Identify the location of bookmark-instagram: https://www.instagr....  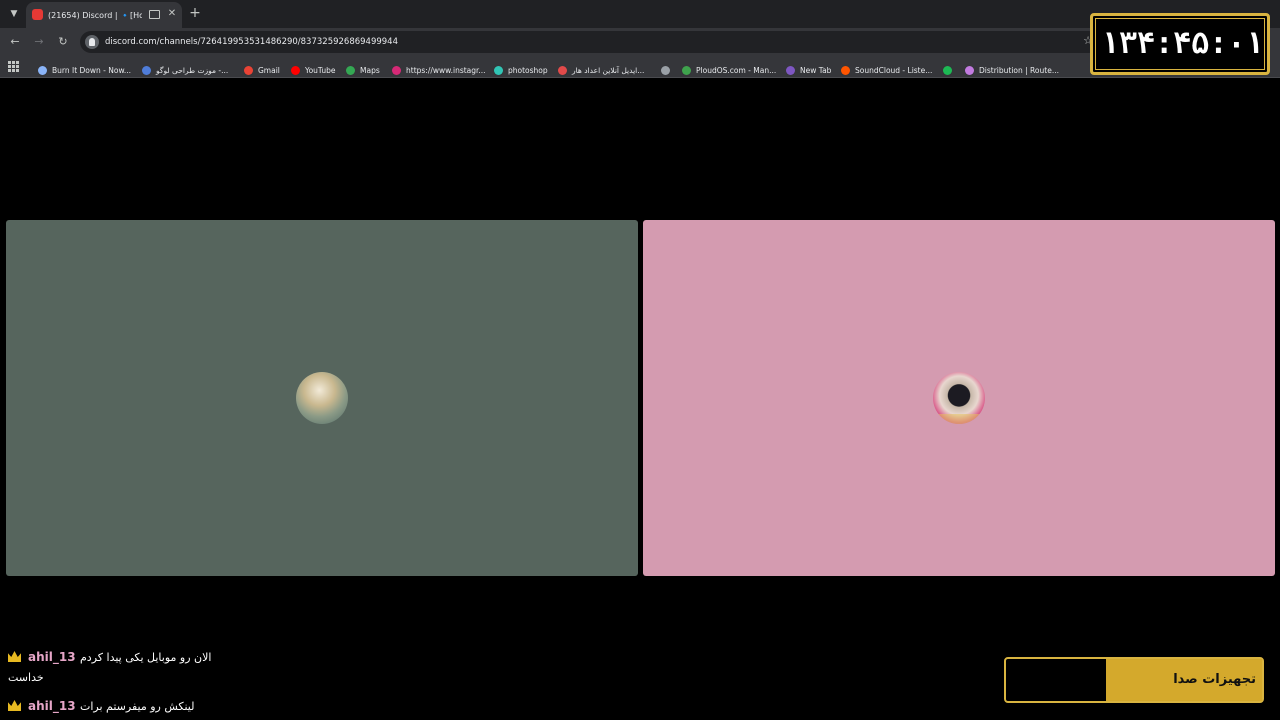
(439, 67).